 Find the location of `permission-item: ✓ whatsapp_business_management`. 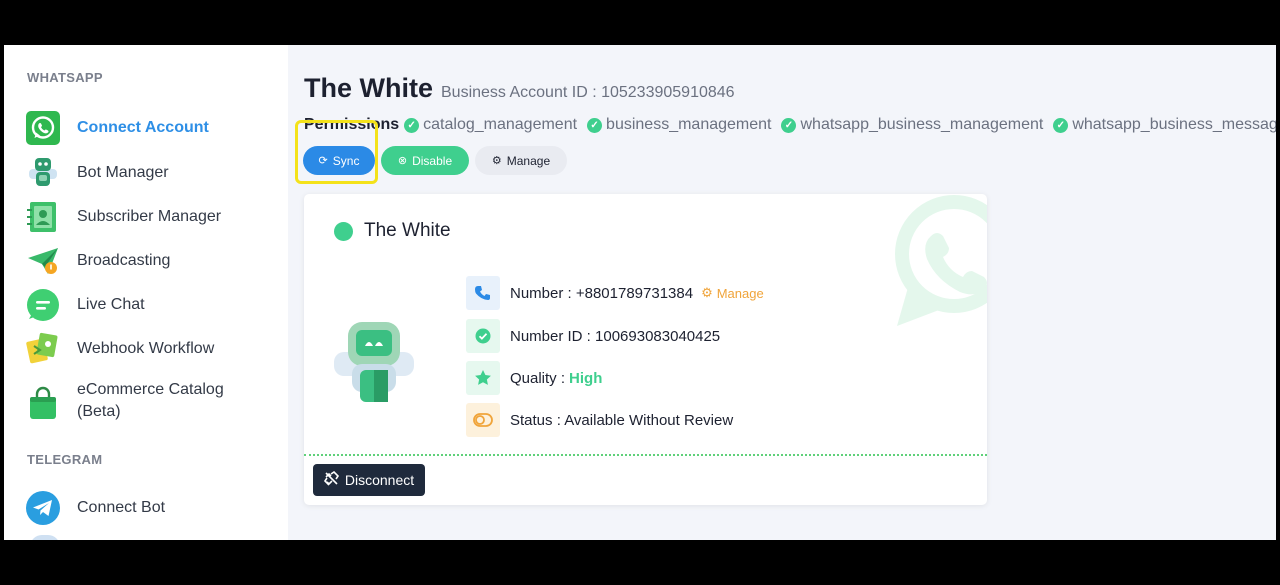

permission-item: ✓ whatsapp_business_management is located at coordinates (912, 125).